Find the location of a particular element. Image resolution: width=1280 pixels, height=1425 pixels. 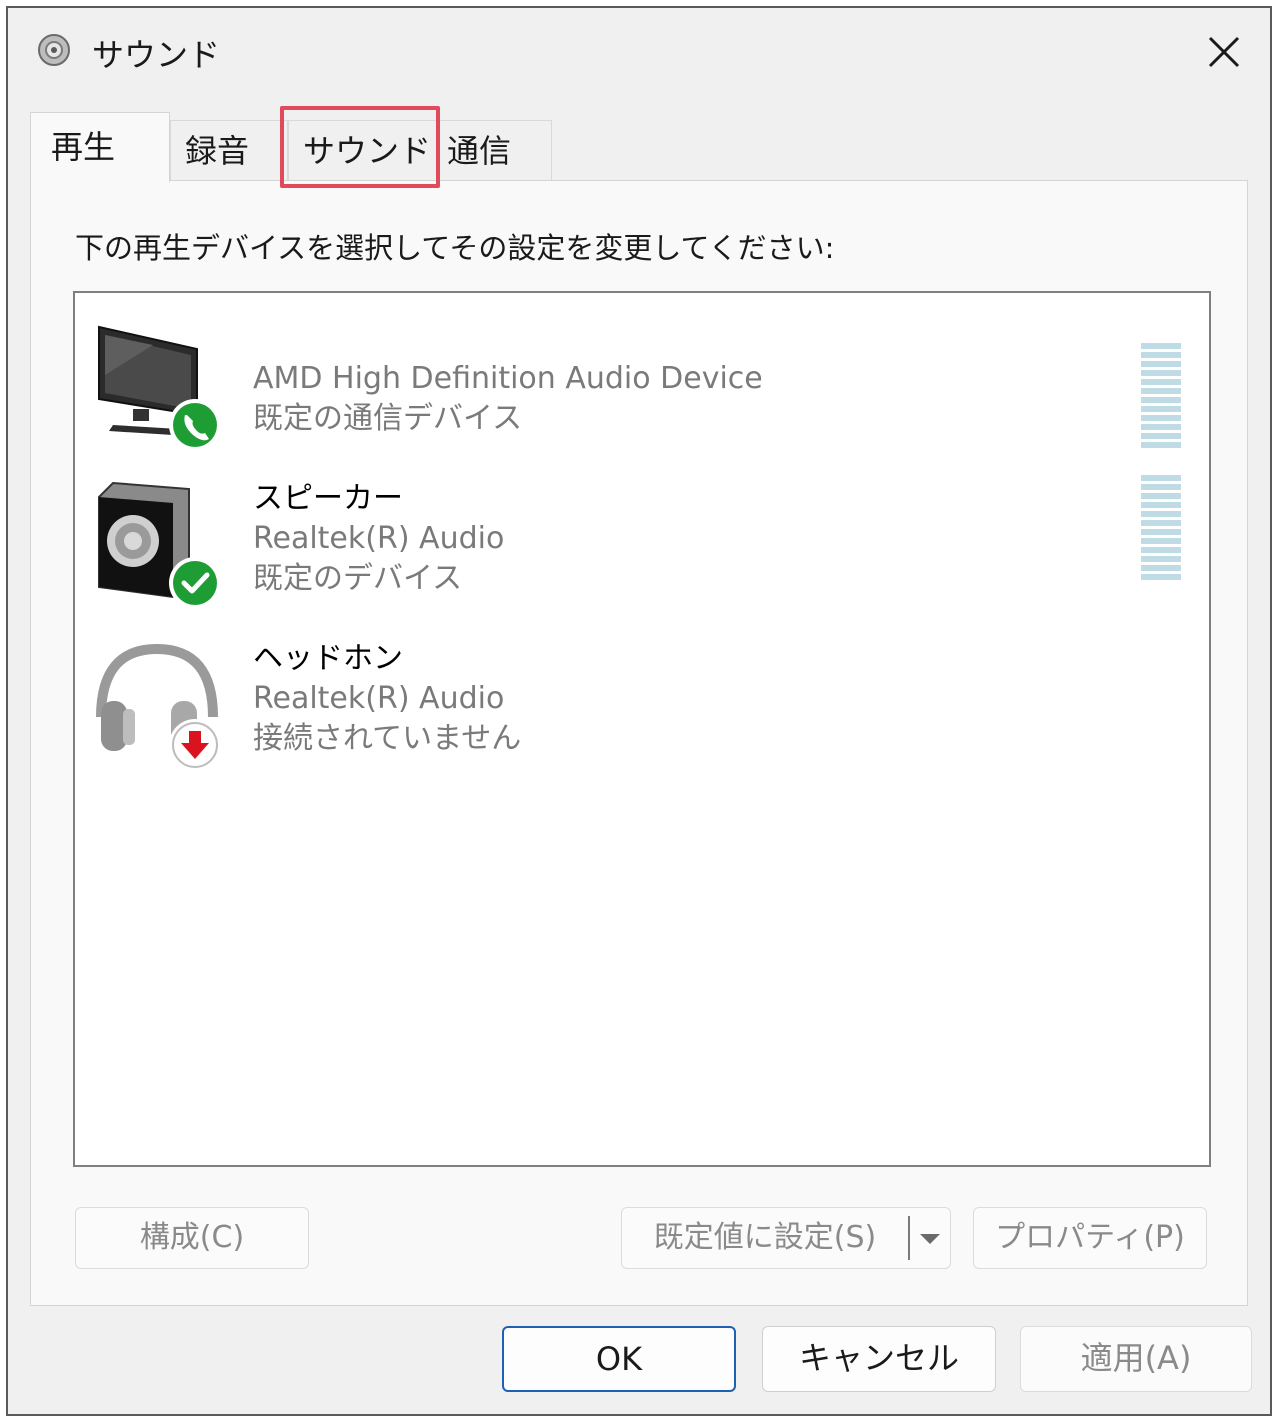

headphones-icon is located at coordinates (158, 706).